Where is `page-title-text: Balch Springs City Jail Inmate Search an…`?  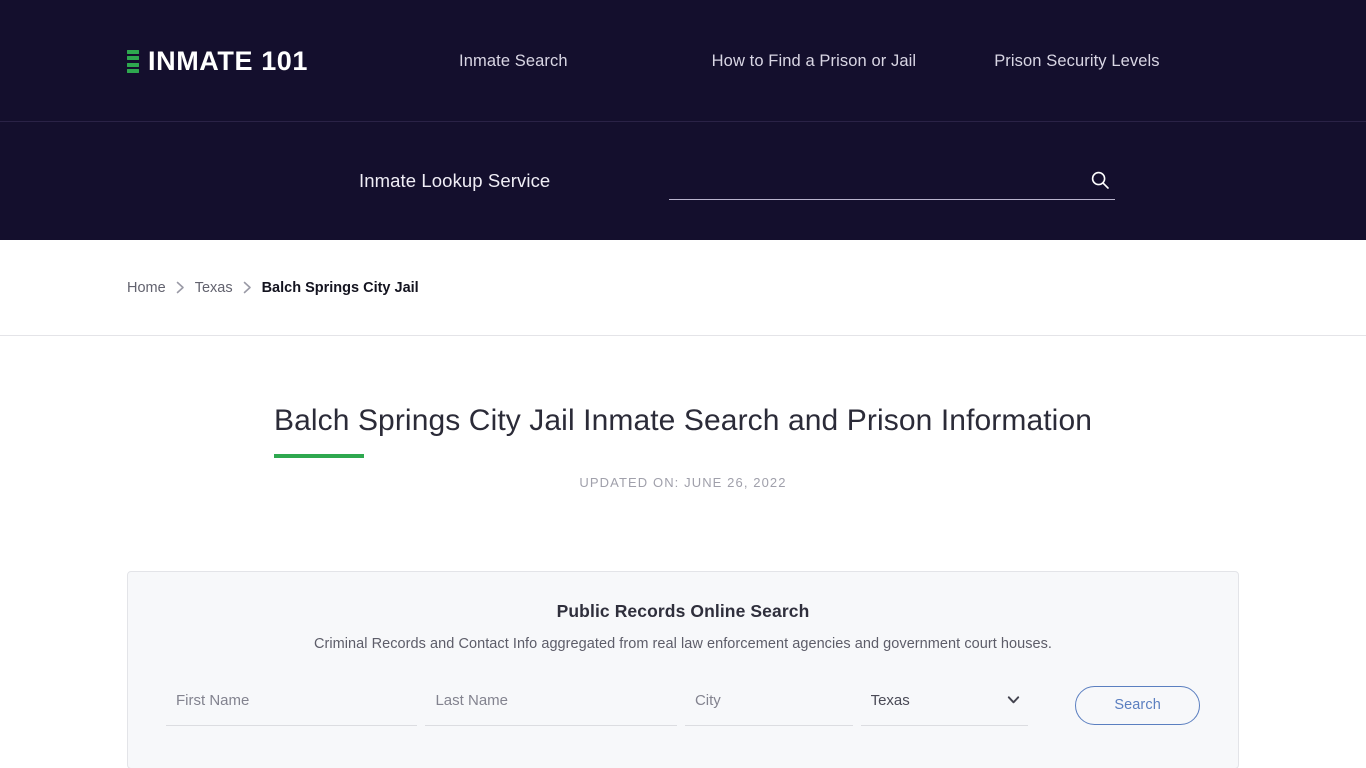
page-title-text: Balch Springs City Jail Inmate Search an… is located at coordinates (683, 420).